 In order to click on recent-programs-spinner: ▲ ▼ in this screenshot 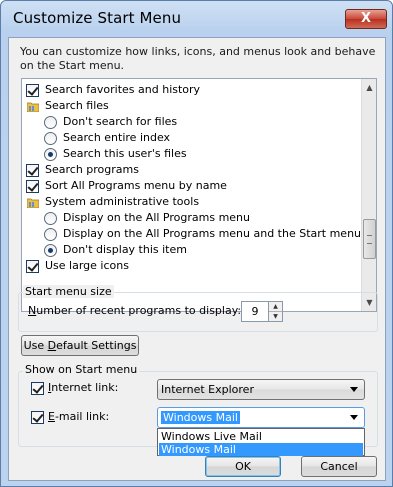, I will do `click(276, 311)`.